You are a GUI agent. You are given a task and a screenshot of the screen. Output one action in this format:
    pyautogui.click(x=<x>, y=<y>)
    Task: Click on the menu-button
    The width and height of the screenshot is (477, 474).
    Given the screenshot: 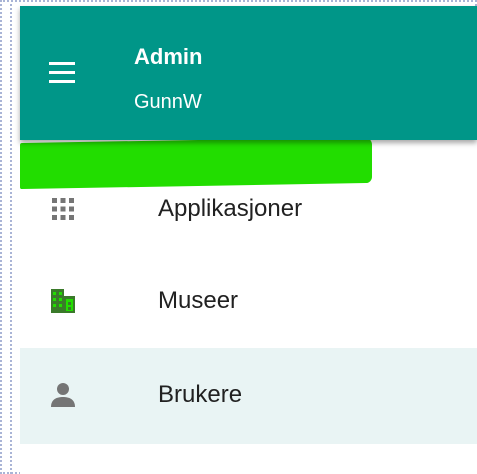 What is the action you would take?
    pyautogui.click(x=63, y=73)
    